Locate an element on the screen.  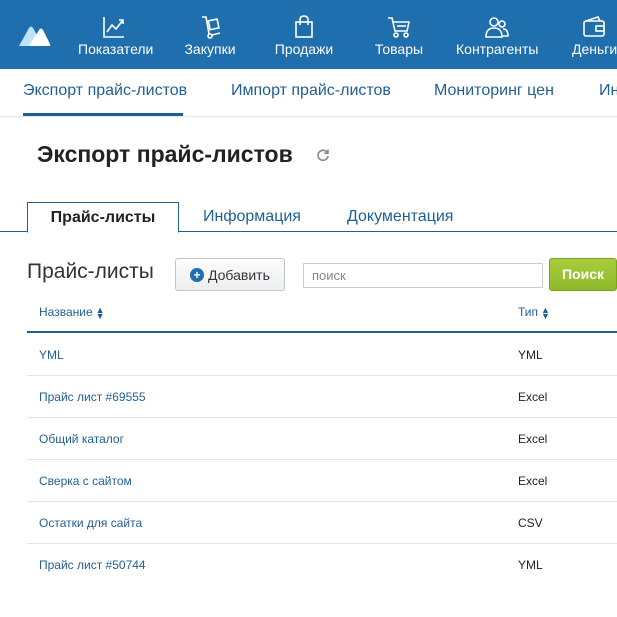
shopping-bag-icon is located at coordinates (304, 26).